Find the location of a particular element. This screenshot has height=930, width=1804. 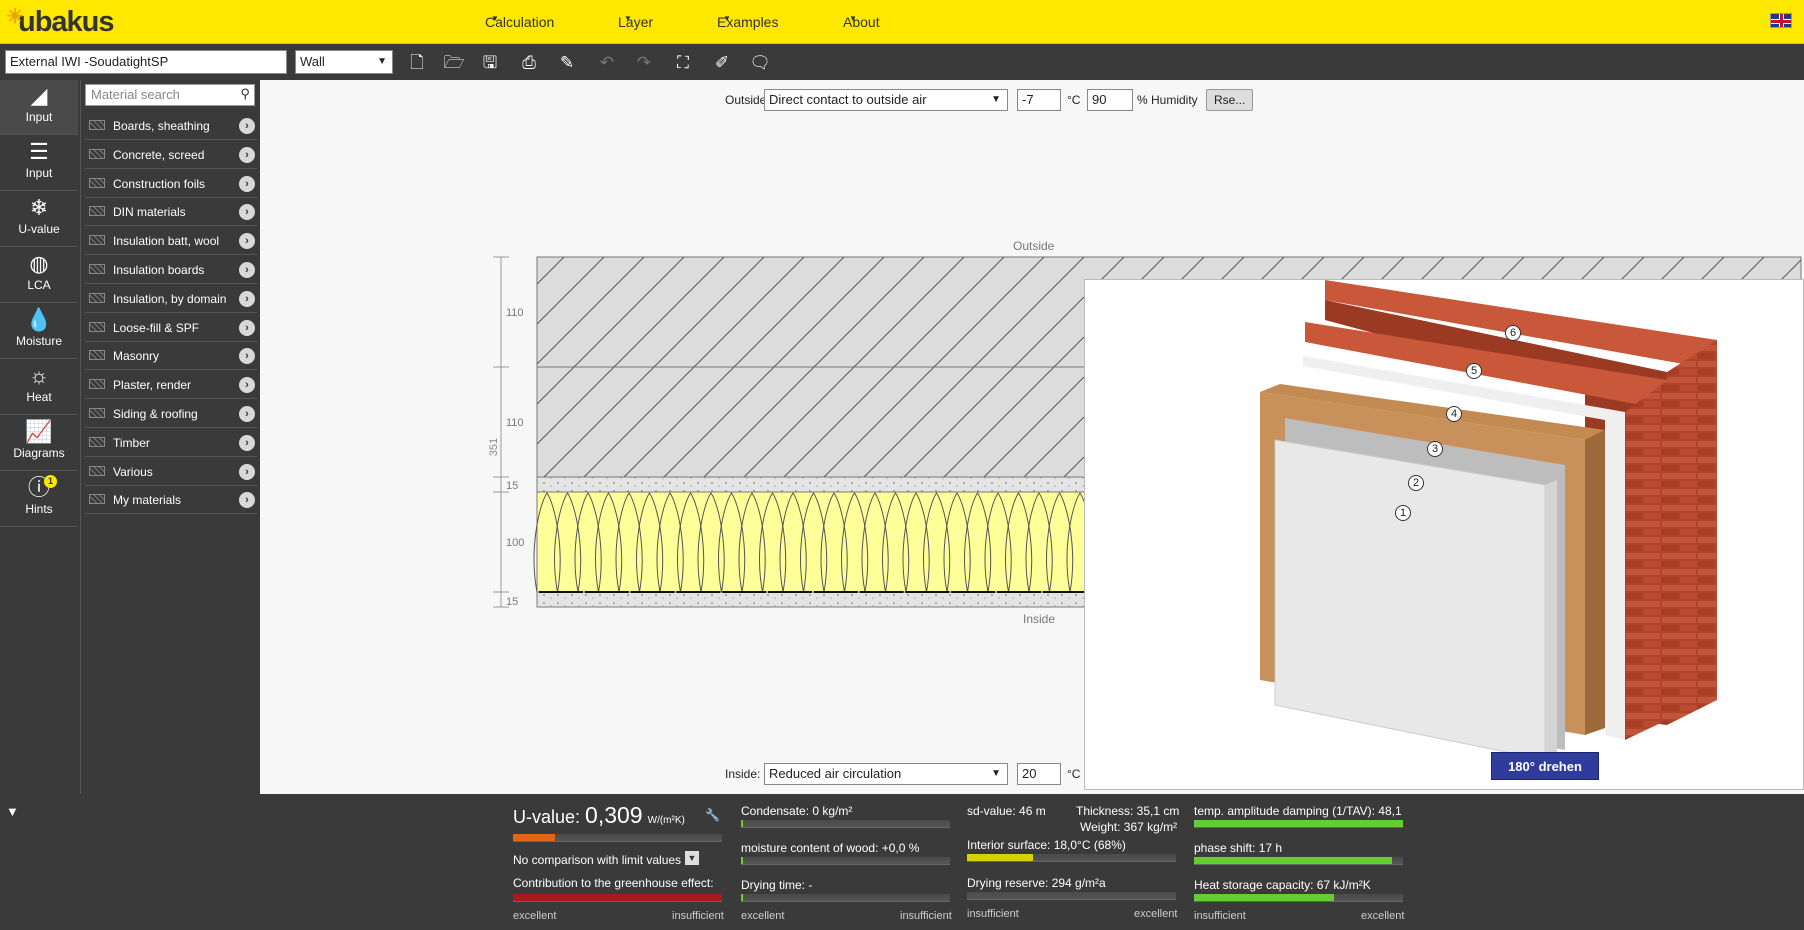

material-category-item: Masonry › is located at coordinates (171, 356).